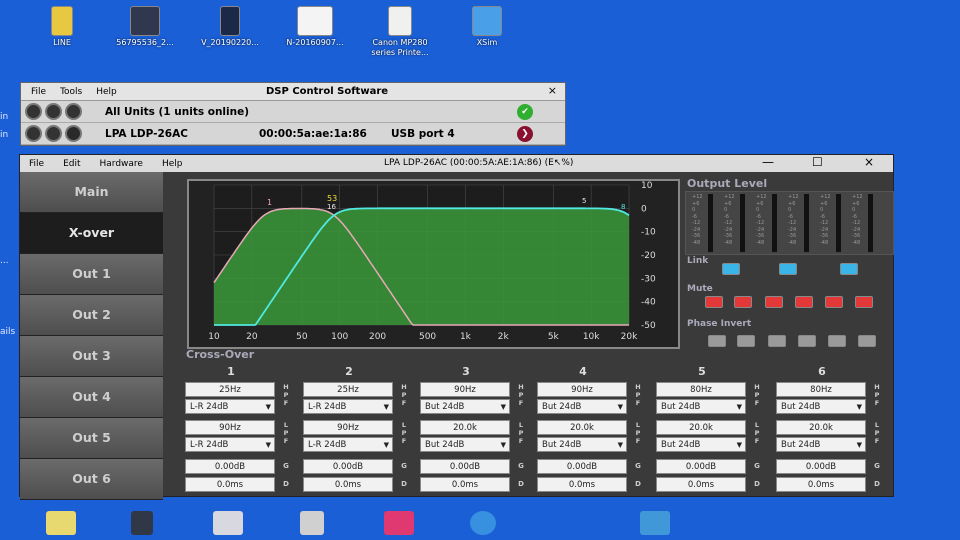 This screenshot has width=960, height=540. What do you see at coordinates (399, 523) in the screenshot?
I see `media-icon` at bounding box center [399, 523].